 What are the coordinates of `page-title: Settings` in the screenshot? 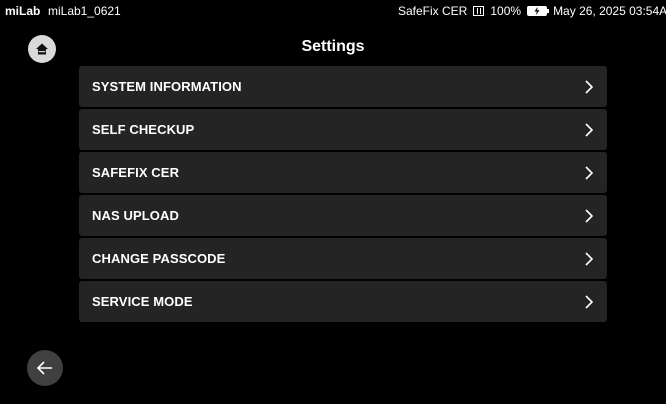 It's located at (333, 46).